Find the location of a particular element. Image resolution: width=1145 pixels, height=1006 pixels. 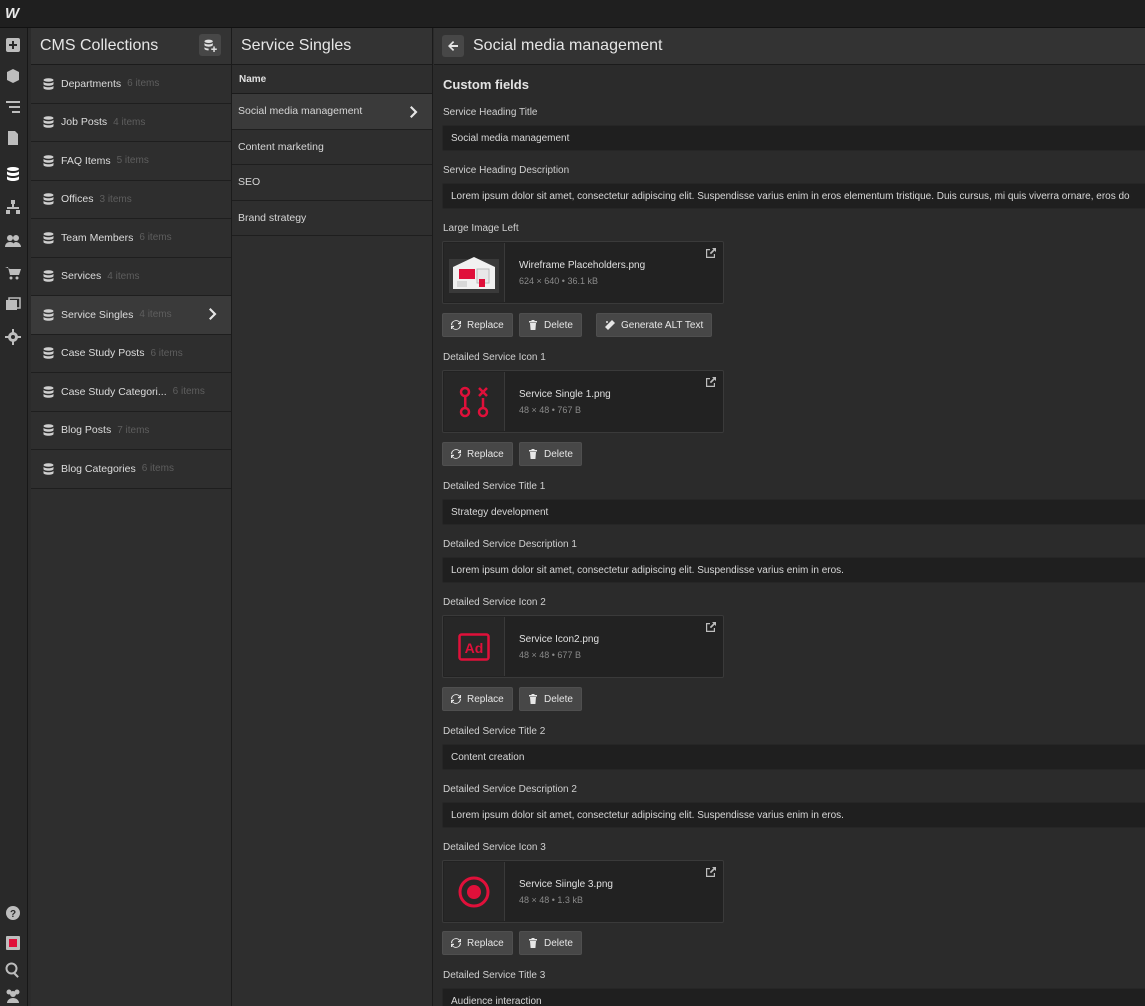

title1-input: Strategy development is located at coordinates (793, 512).